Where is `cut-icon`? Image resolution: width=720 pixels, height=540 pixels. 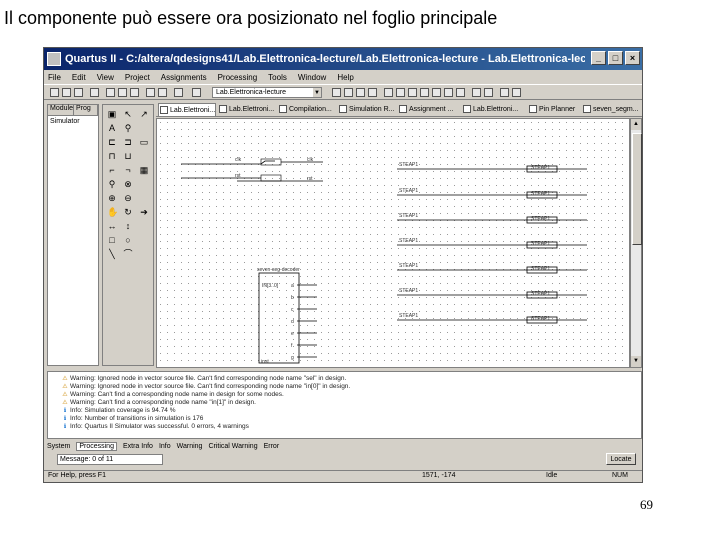 cut-icon is located at coordinates (110, 92).